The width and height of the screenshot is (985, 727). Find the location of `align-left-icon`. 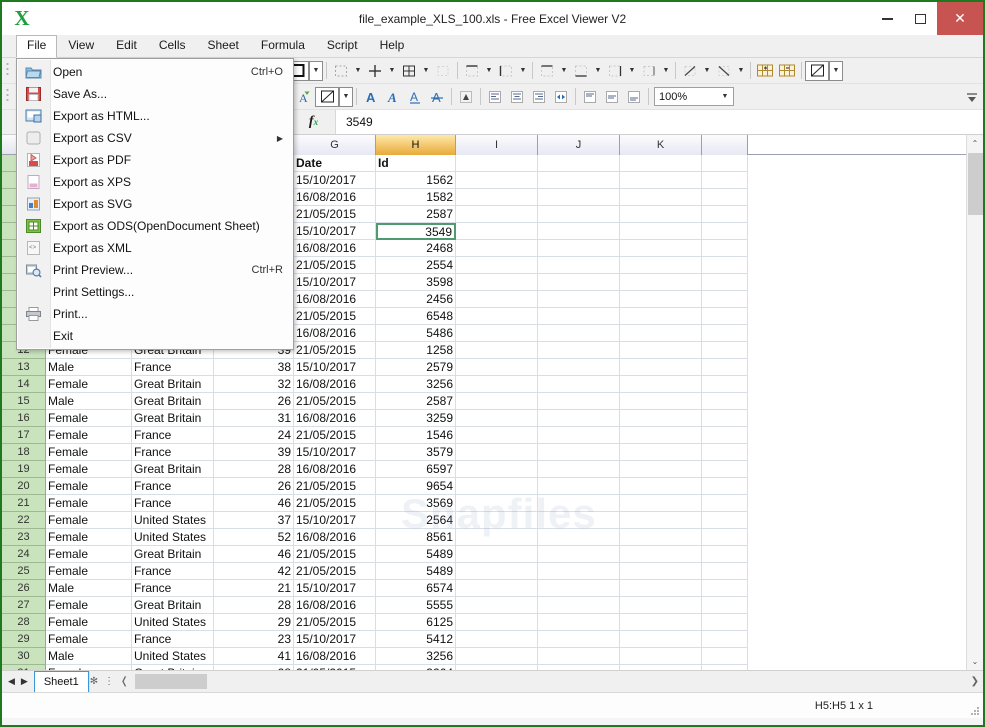

align-left-icon is located at coordinates (495, 97).